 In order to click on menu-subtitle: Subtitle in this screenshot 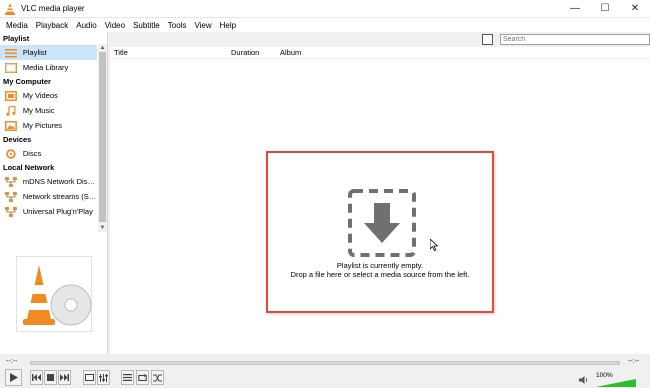, I will do `click(146, 25)`.